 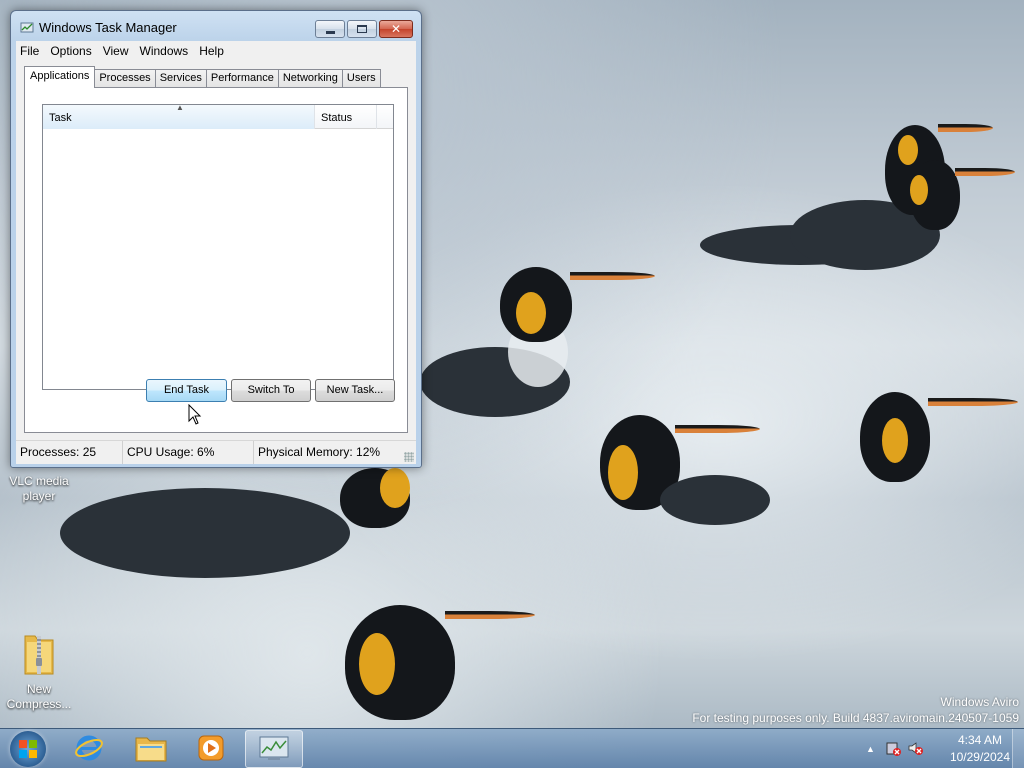 I want to click on taskbar-internet-explorer, so click(x=89, y=749).